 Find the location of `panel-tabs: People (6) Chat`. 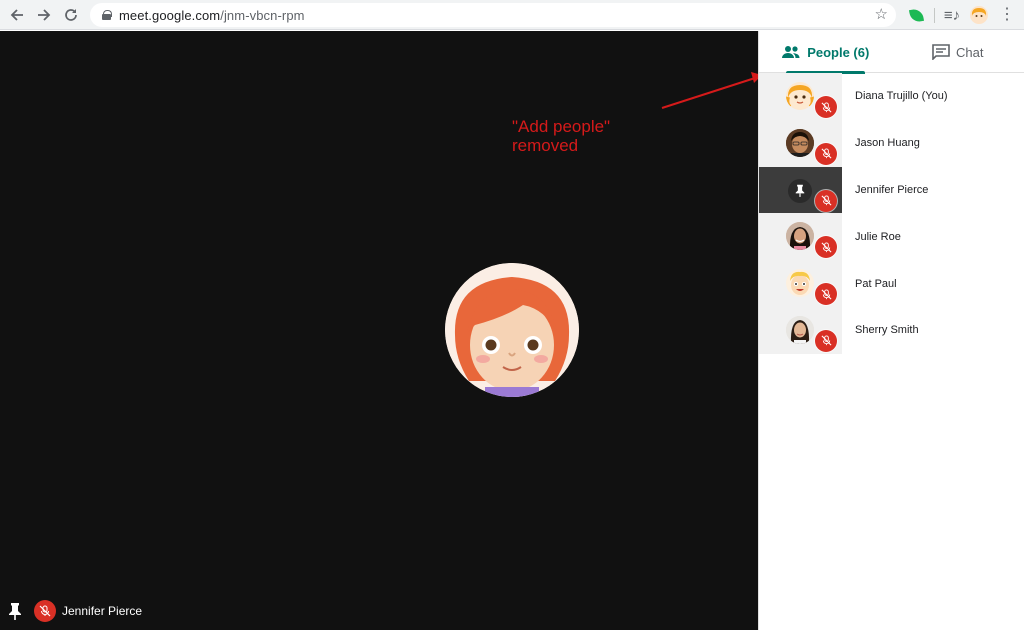

panel-tabs: People (6) Chat is located at coordinates (891, 52).